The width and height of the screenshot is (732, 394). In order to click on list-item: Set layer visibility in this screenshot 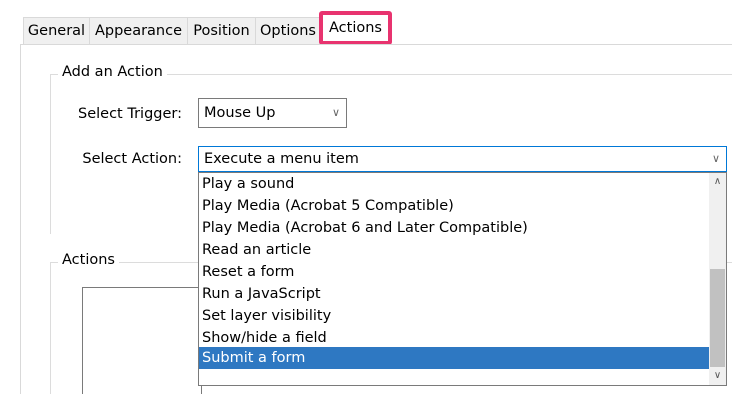, I will do `click(454, 316)`.